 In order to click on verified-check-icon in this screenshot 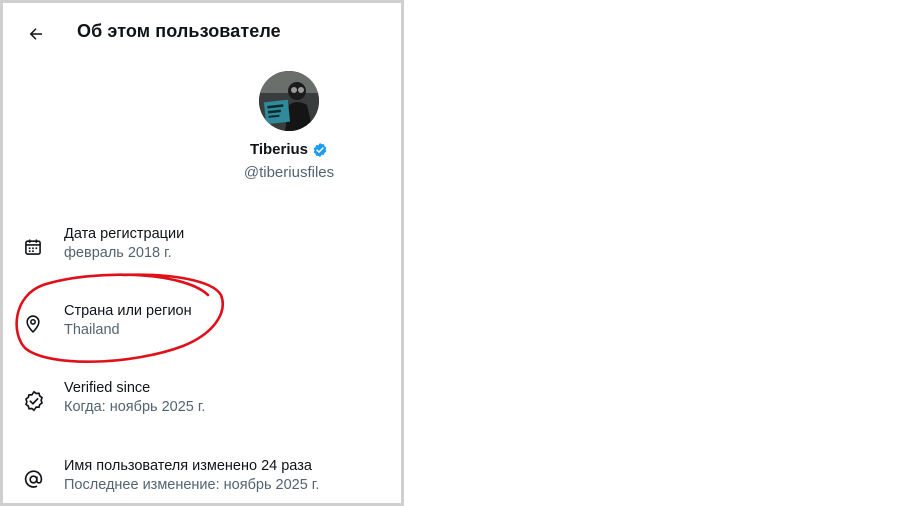, I will do `click(34, 401)`.